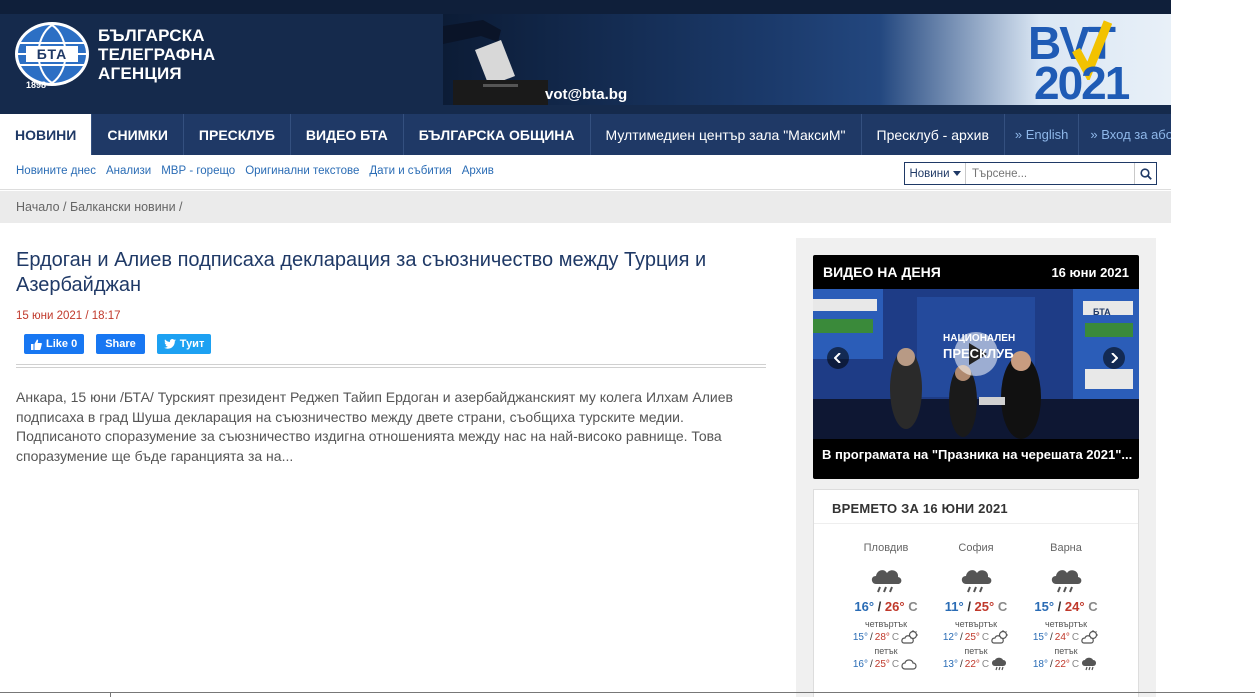 Image resolution: width=1255 pixels, height=697 pixels. Describe the element at coordinates (1075, 664) in the screenshot. I see `d2-unit: С` at that location.